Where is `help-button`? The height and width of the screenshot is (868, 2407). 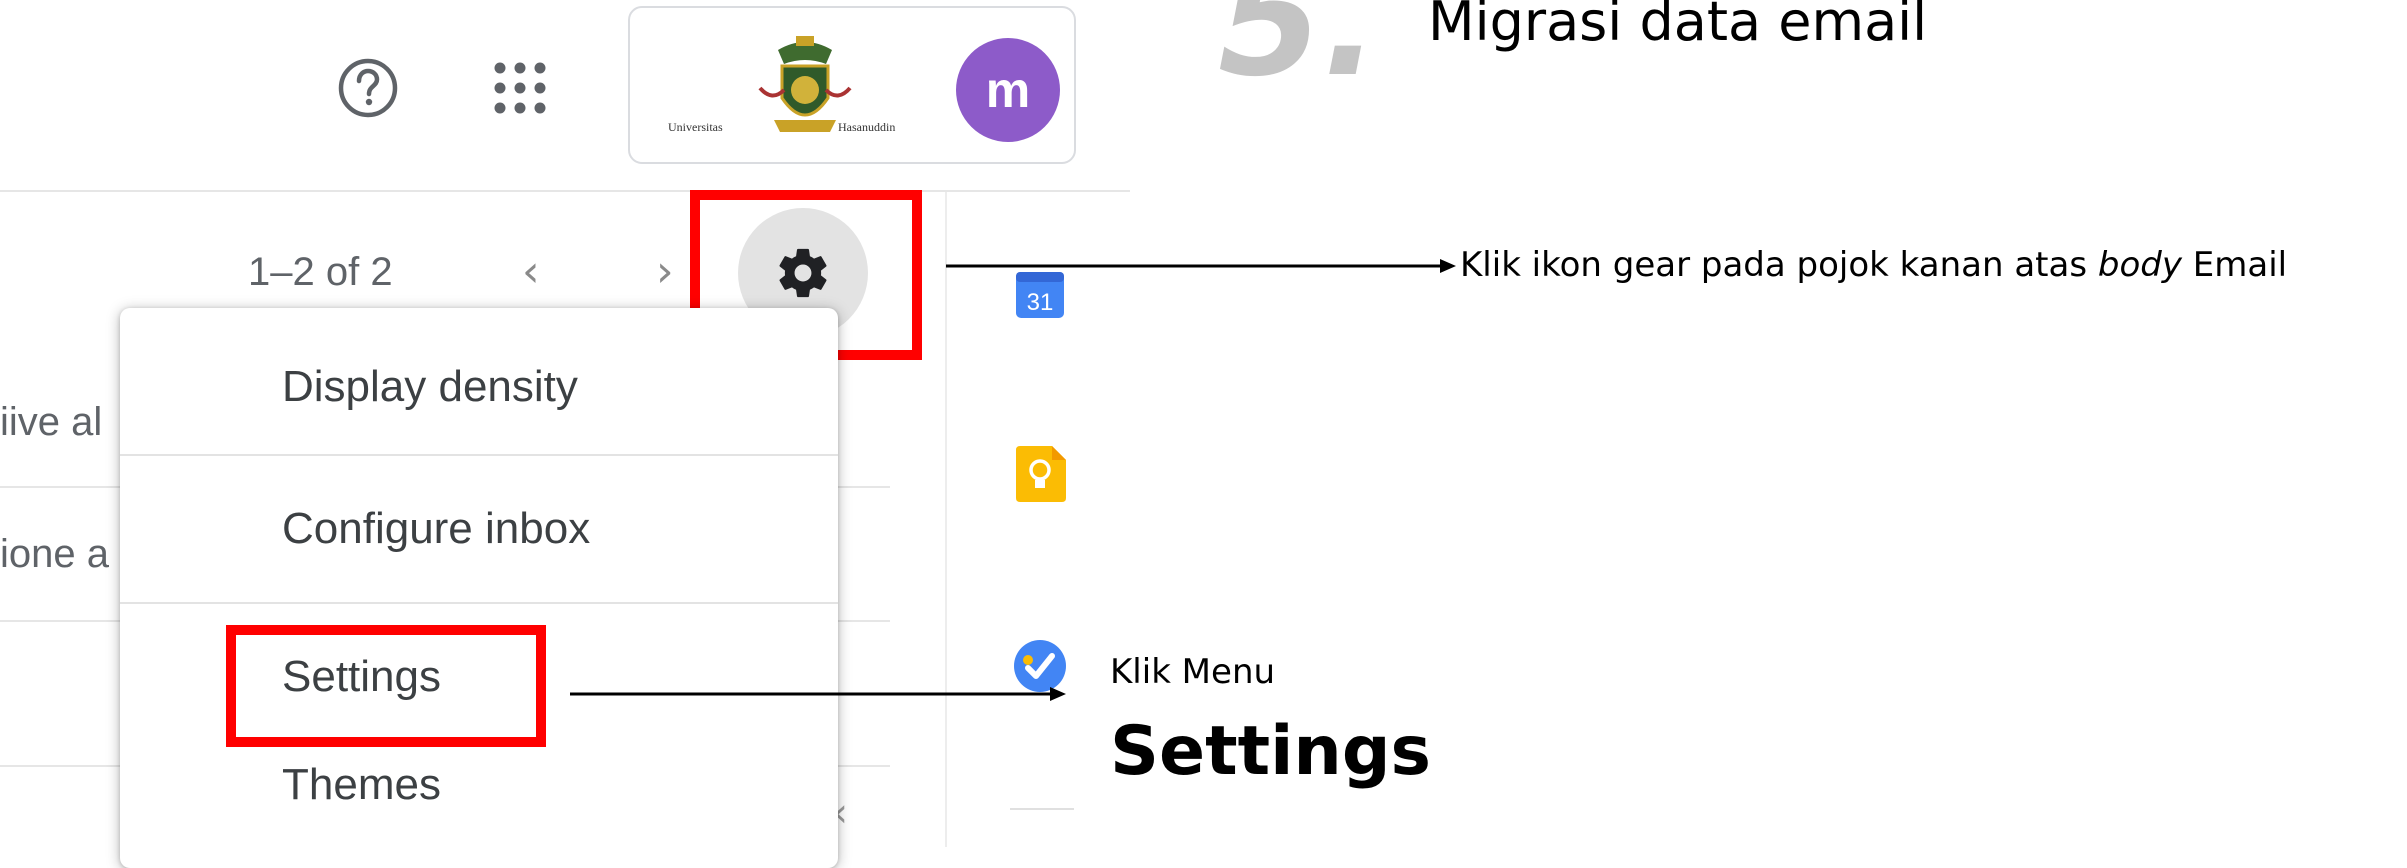
help-button is located at coordinates (368, 88).